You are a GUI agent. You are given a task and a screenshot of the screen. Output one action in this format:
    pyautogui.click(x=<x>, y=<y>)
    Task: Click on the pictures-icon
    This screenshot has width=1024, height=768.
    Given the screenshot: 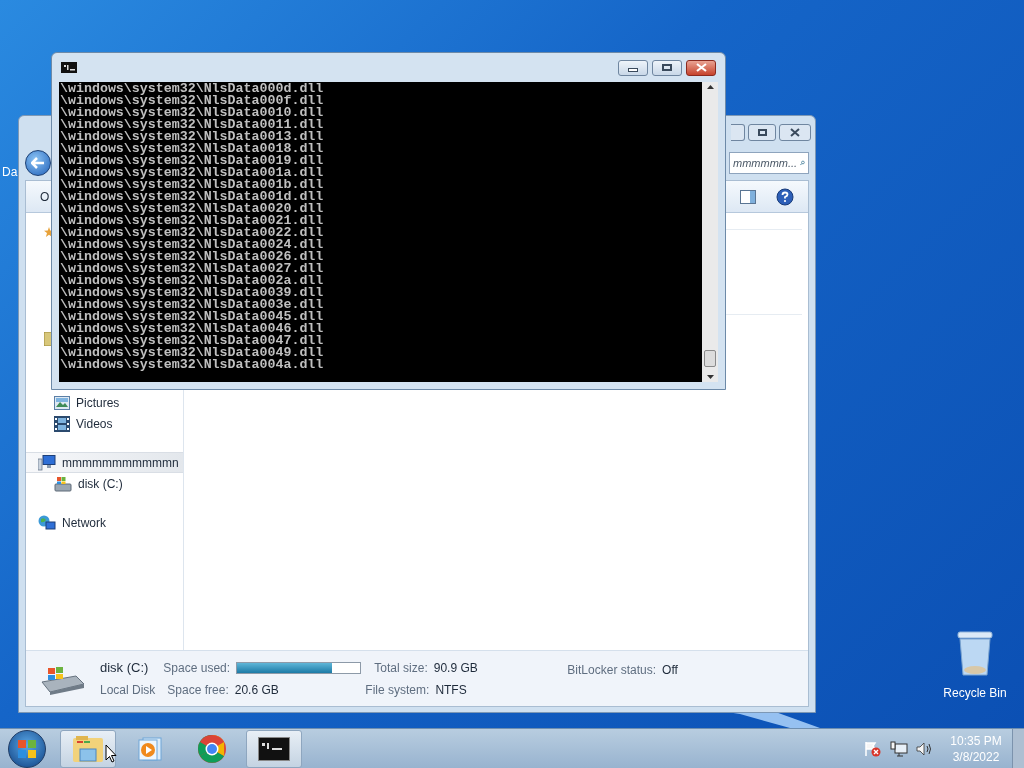 What is the action you would take?
    pyautogui.click(x=62, y=402)
    